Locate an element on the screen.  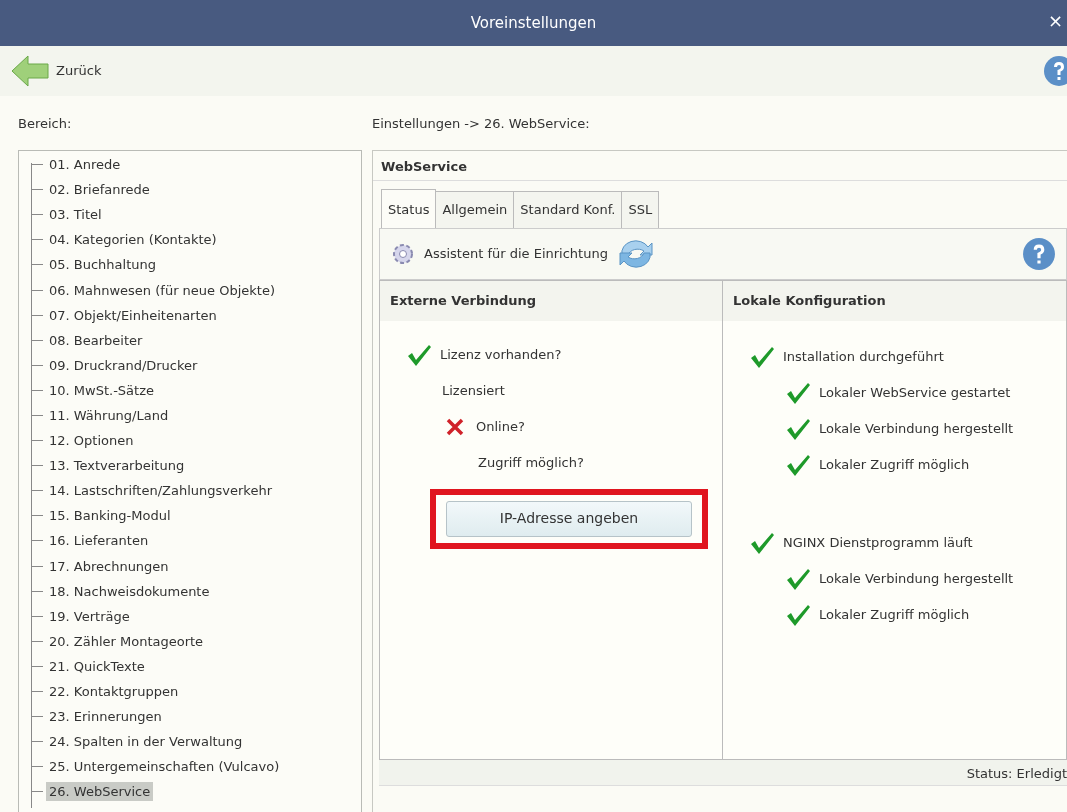
tab: Status is located at coordinates (409, 208).